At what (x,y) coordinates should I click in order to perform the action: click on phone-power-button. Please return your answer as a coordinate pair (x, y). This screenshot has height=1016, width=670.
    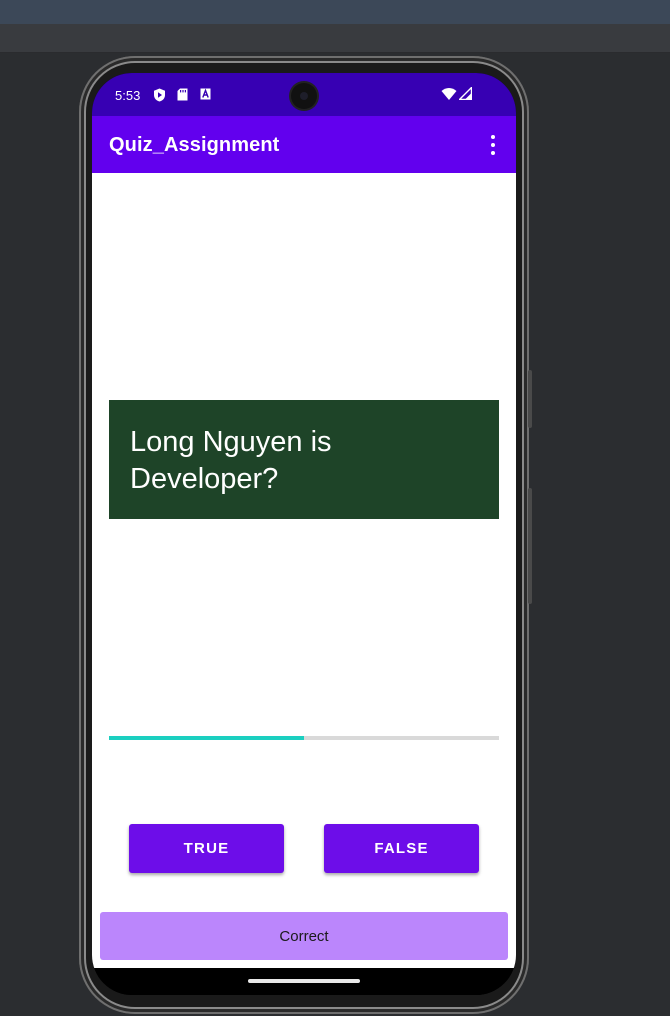
    Looking at the image, I should click on (530, 546).